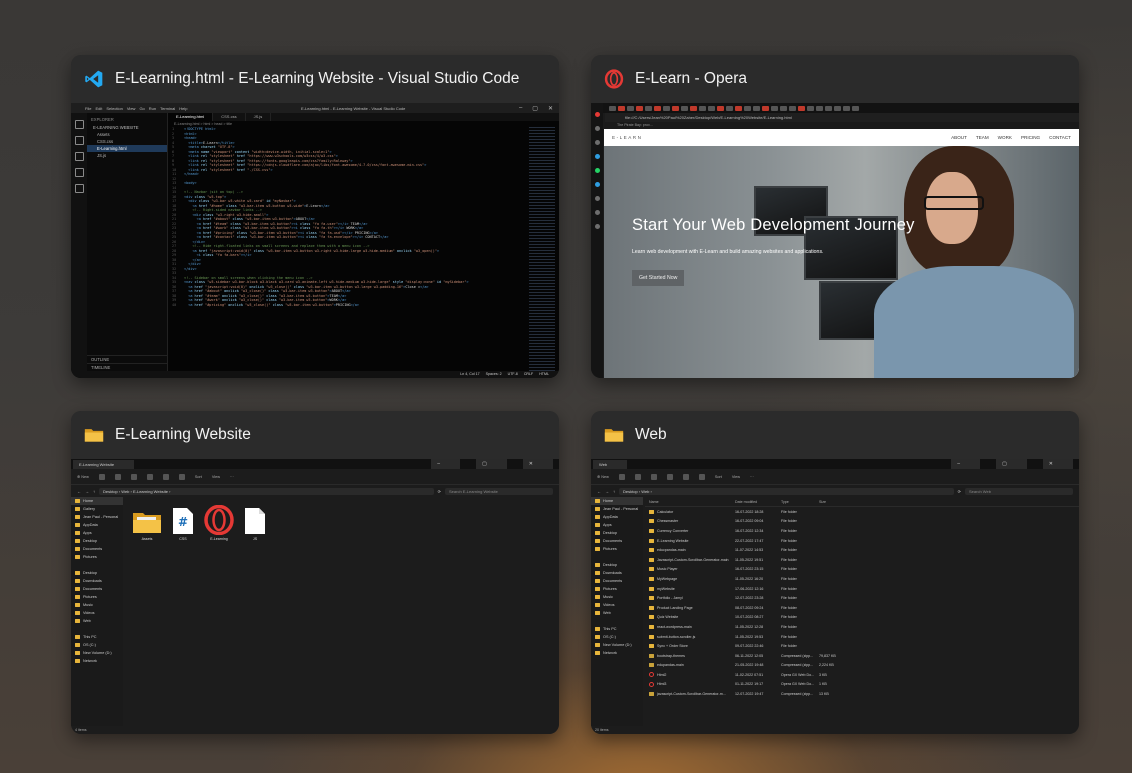 The width and height of the screenshot is (1132, 773). Describe the element at coordinates (597, 198) in the screenshot. I see `history-icon` at that location.